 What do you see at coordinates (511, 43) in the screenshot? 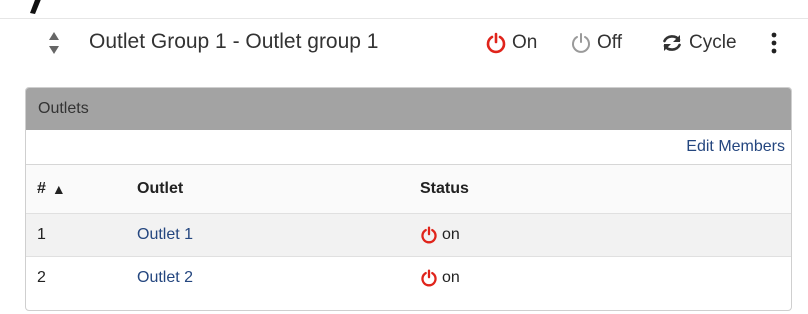
I see `power-on-button: On` at bounding box center [511, 43].